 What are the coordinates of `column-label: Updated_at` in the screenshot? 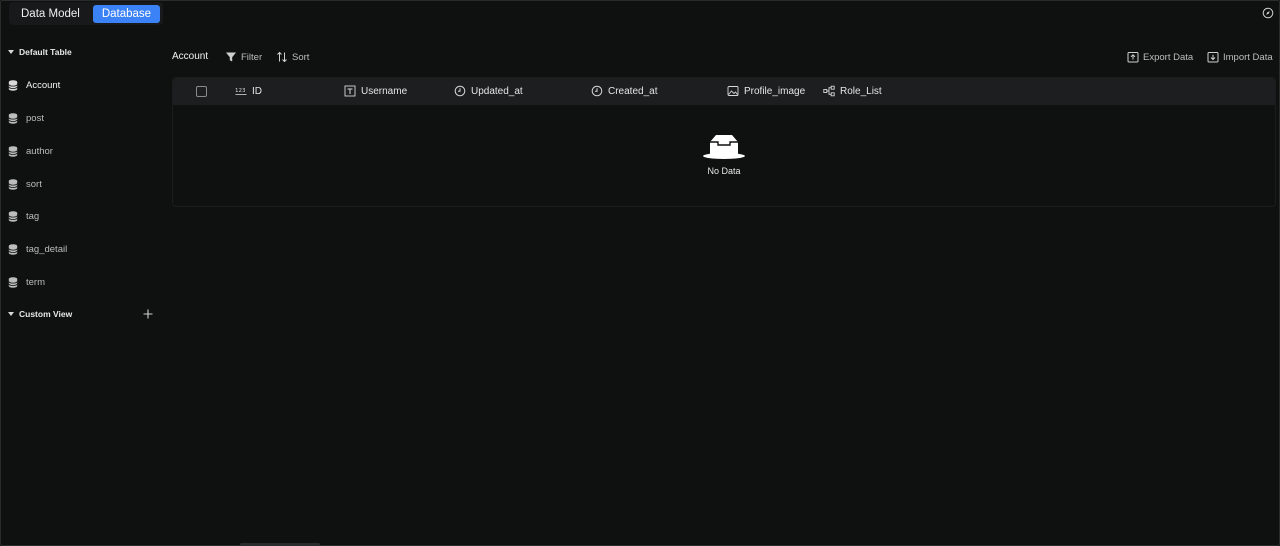 It's located at (497, 91).